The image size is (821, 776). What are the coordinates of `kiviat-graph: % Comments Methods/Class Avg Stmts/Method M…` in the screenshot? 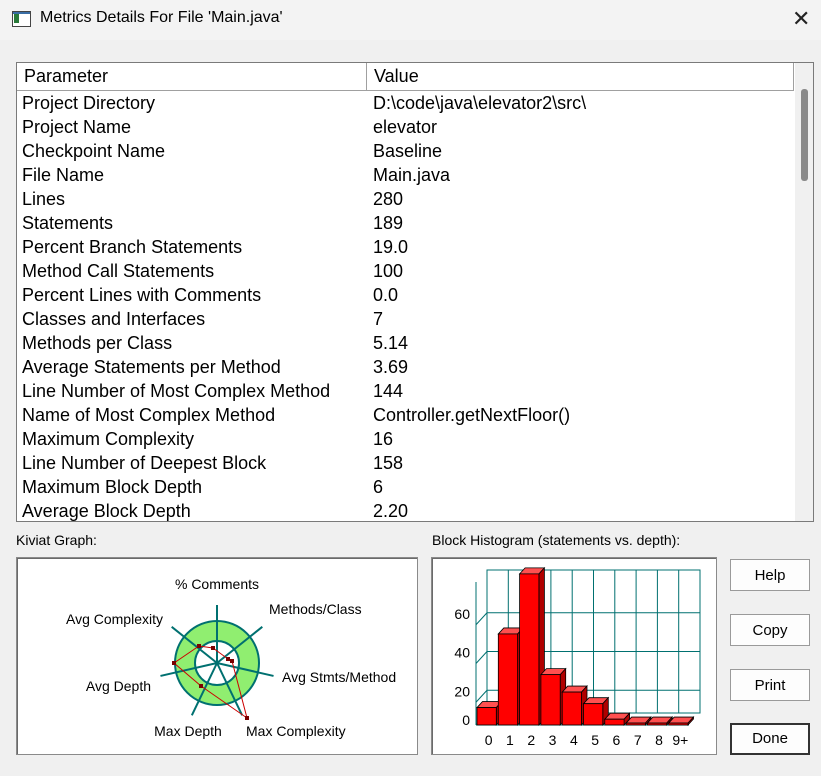 It's located at (217, 656).